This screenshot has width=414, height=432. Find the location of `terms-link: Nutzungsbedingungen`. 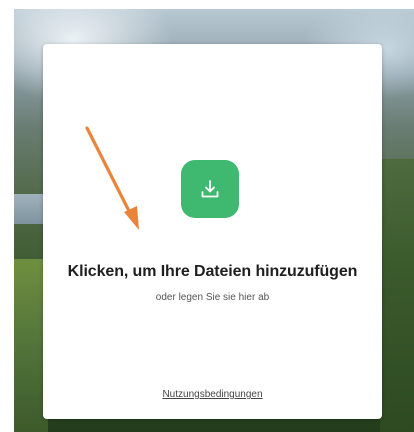

terms-link: Nutzungsbedingungen is located at coordinates (212, 394).